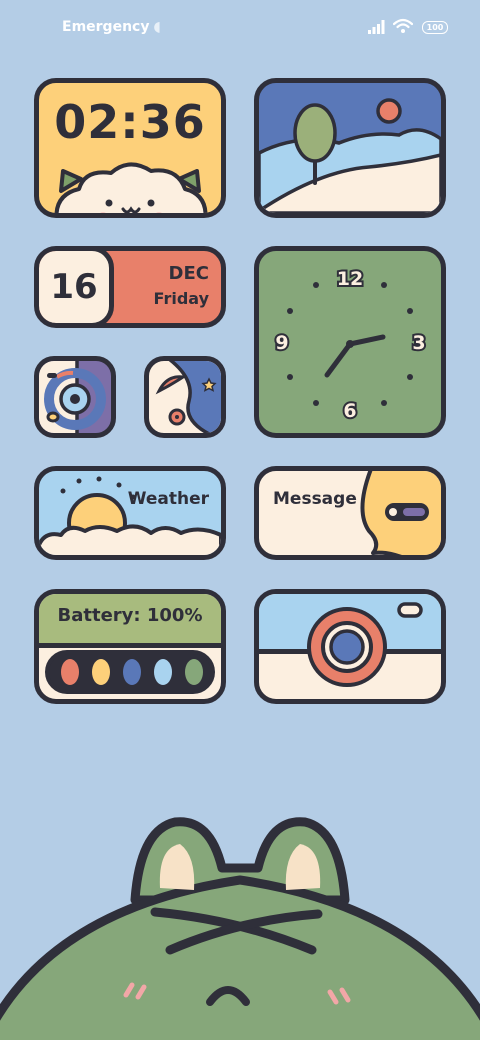  Describe the element at coordinates (350, 513) in the screenshot. I see `message-widget: Message` at that location.